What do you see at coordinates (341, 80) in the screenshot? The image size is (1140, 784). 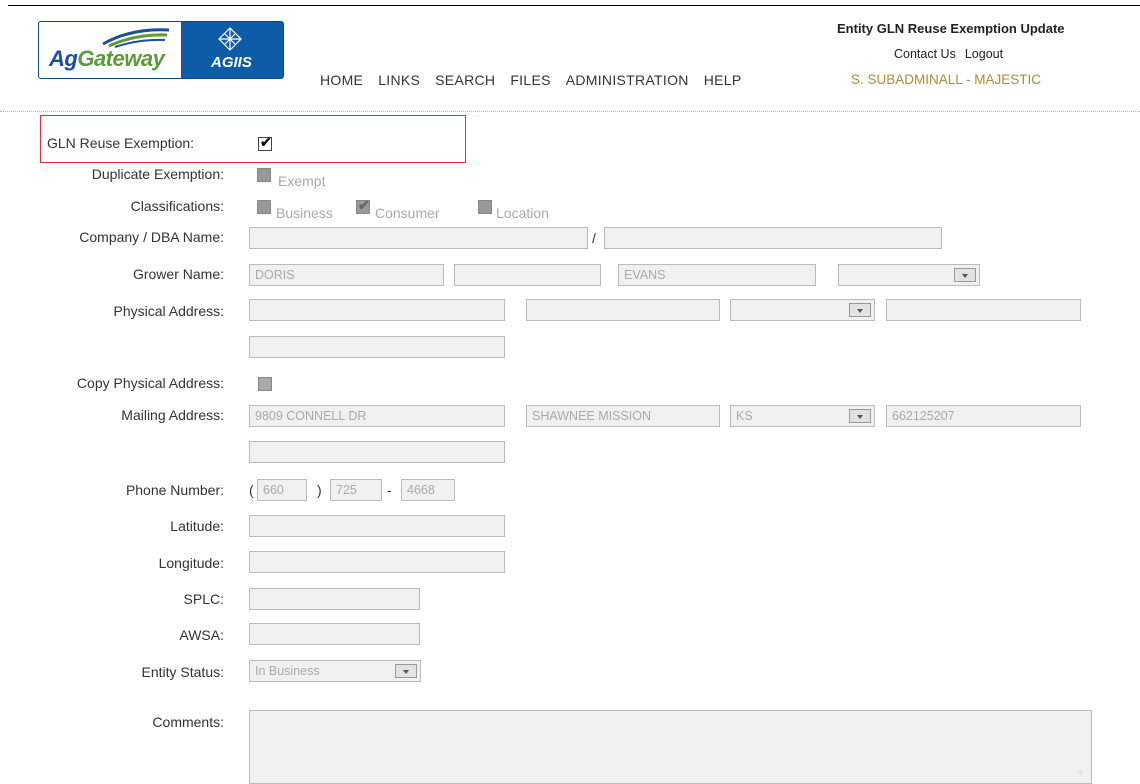 I see `nav-home: HOME` at bounding box center [341, 80].